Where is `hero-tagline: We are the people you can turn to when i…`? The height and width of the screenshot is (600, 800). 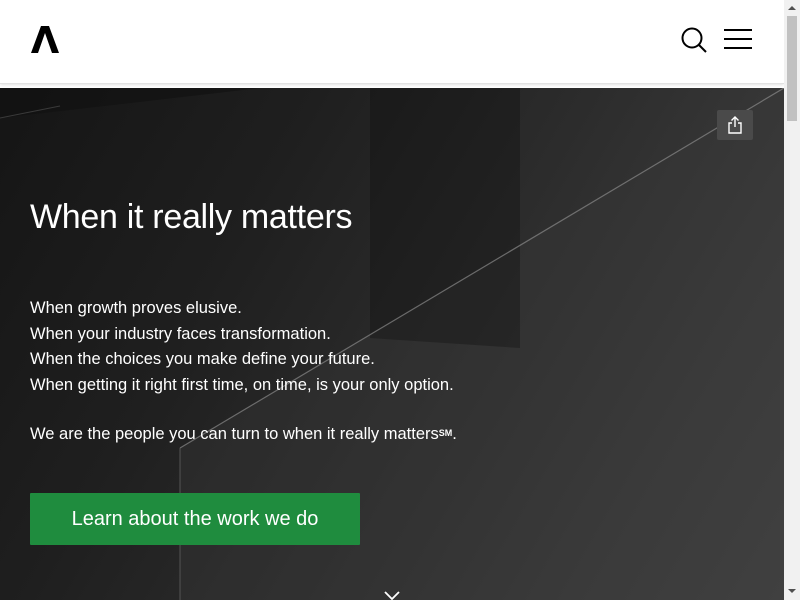
hero-tagline: We are the people you can turn to when i… is located at coordinates (243, 434).